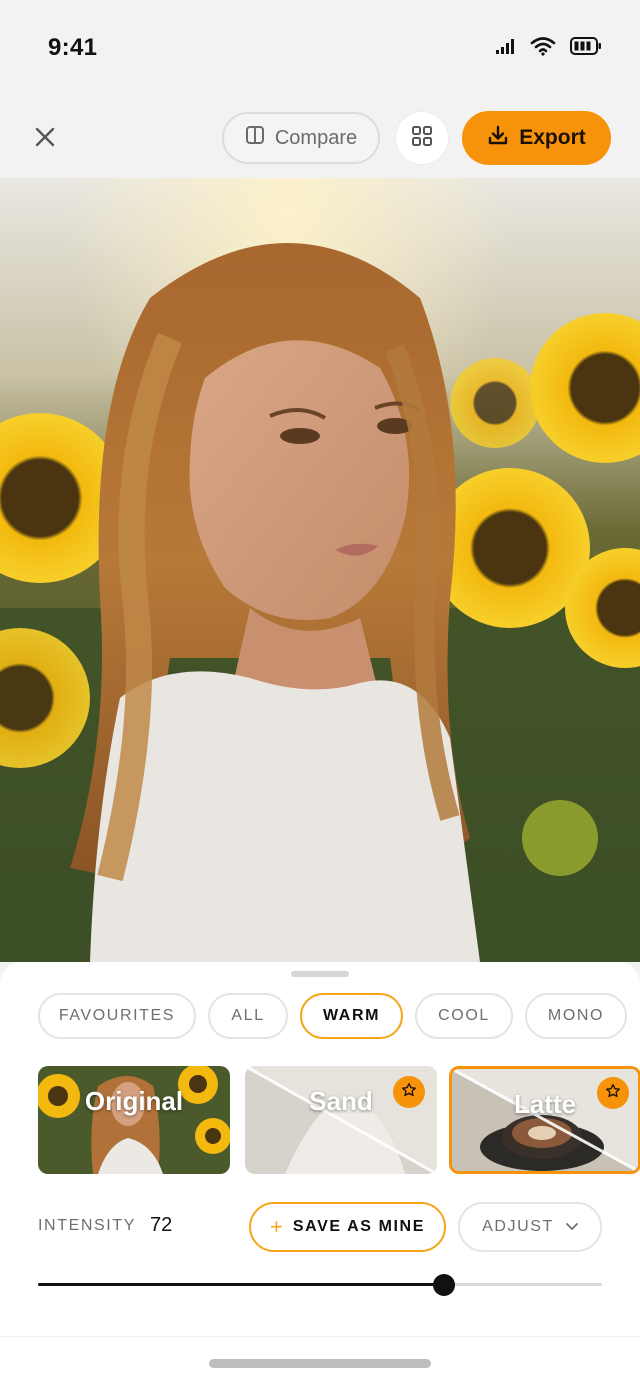 The width and height of the screenshot is (640, 1392). I want to click on battery-icon, so click(586, 48).